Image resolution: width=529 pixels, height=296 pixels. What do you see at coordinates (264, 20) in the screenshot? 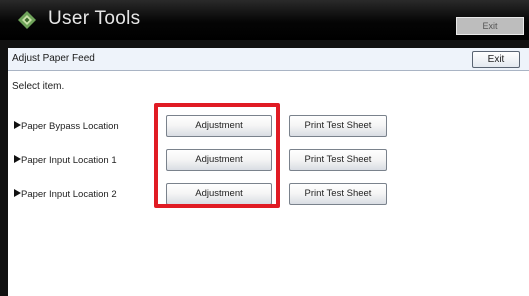
I see `title-bar: User Tools Exit` at bounding box center [264, 20].